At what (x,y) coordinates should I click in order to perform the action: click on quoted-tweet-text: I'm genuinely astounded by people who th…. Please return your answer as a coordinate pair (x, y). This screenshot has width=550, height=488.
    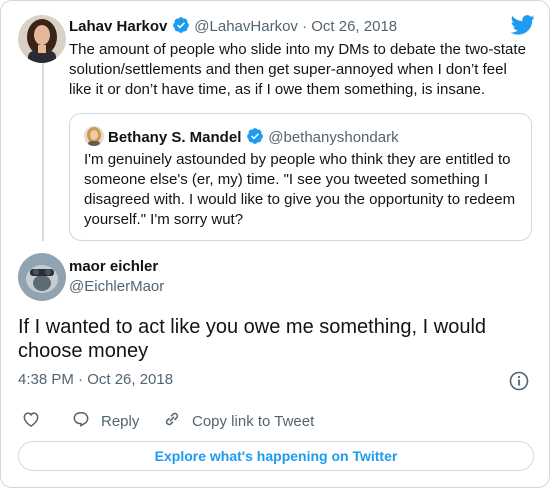
    Looking at the image, I should click on (300, 189).